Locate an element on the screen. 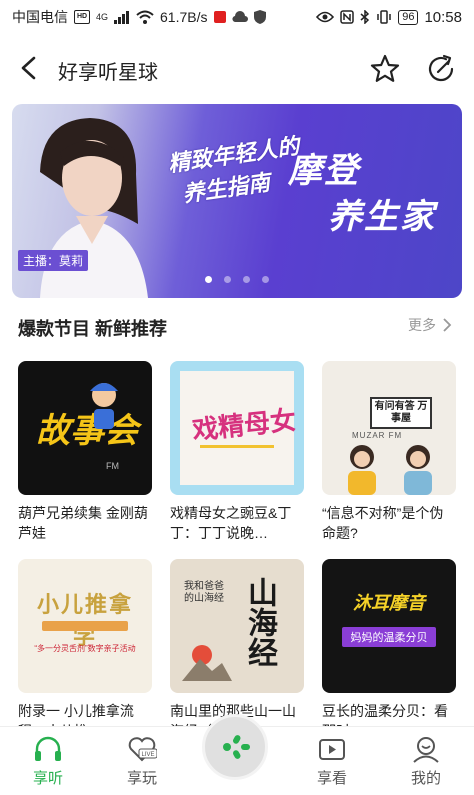 The width and height of the screenshot is (474, 795). tab-label: 我的 is located at coordinates (425, 778).